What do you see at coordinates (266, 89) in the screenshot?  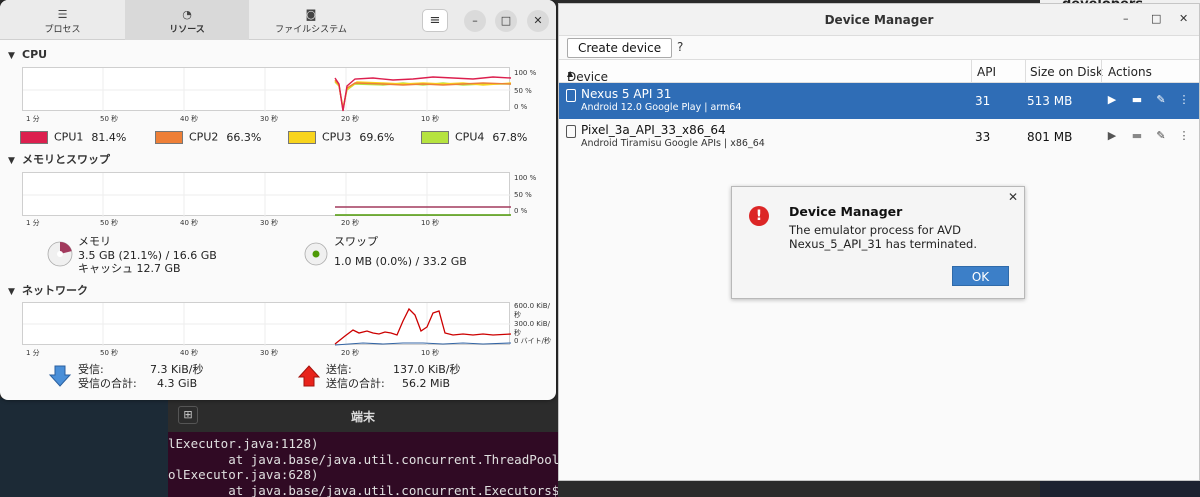 I see `cpu-graph` at bounding box center [266, 89].